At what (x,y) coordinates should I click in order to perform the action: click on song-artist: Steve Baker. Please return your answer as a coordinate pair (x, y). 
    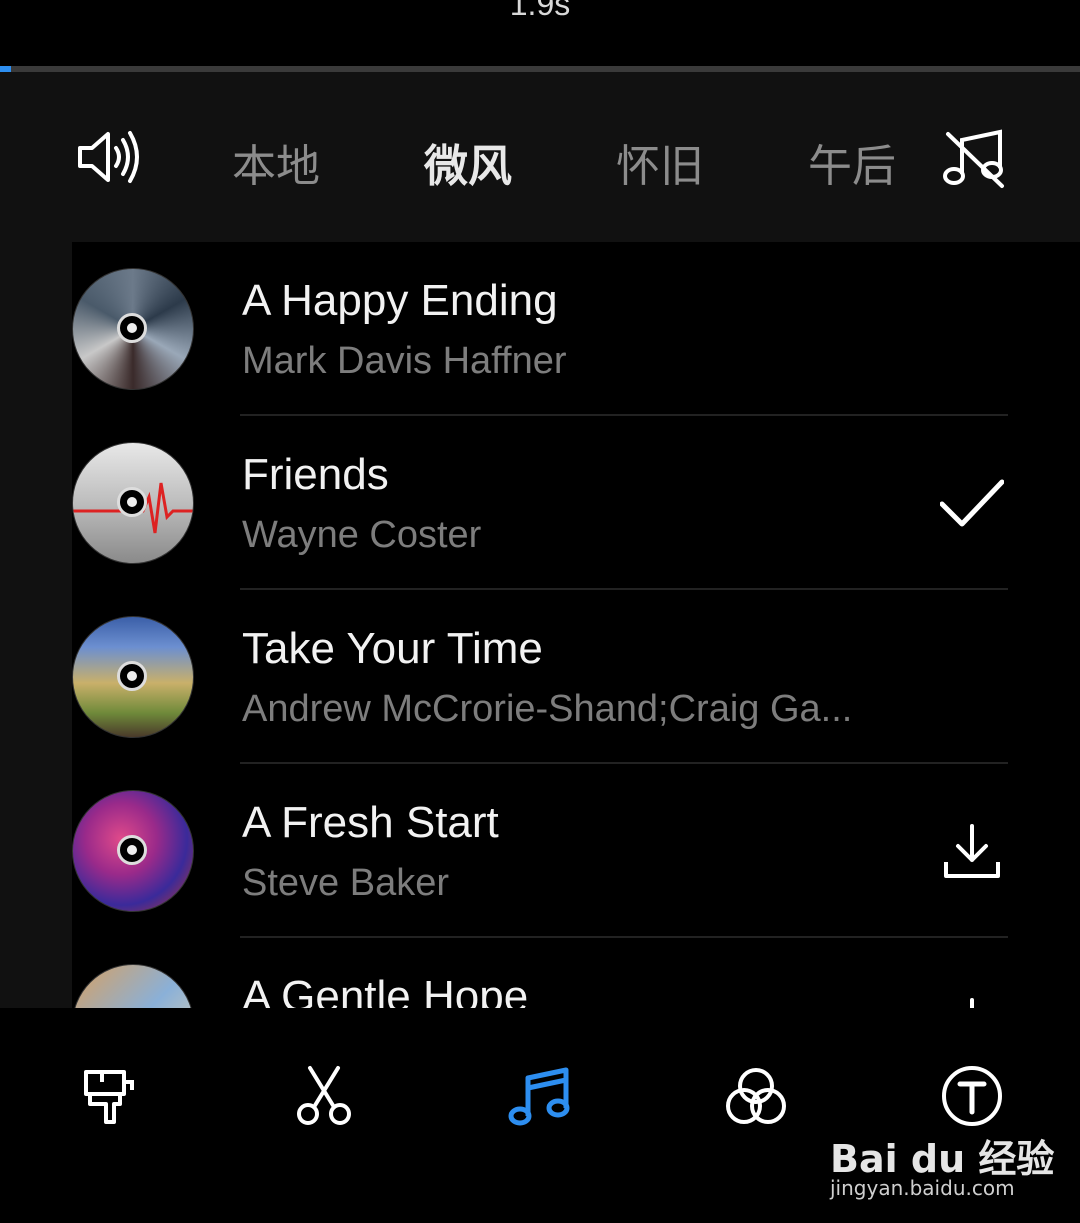
    Looking at the image, I should click on (345, 883).